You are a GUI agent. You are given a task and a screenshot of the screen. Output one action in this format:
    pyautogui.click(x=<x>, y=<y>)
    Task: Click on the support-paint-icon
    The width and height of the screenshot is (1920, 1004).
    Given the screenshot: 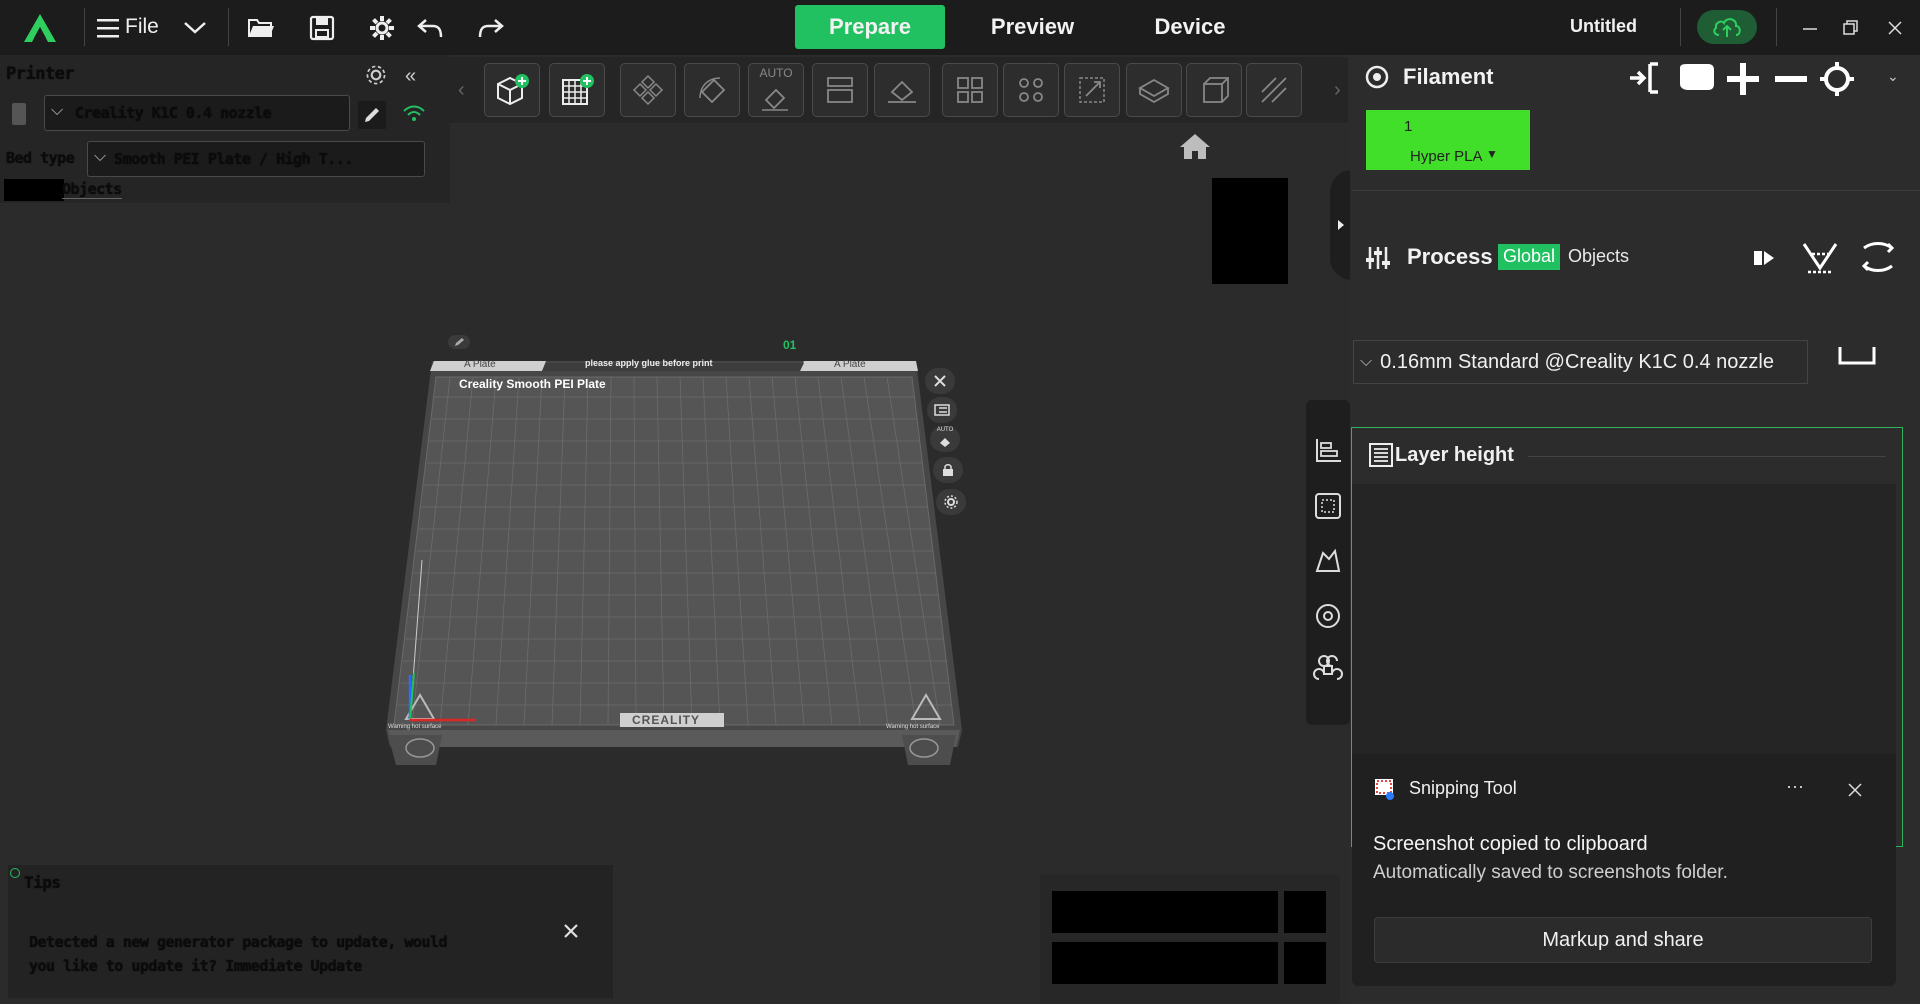 What is the action you would take?
    pyautogui.click(x=1274, y=90)
    